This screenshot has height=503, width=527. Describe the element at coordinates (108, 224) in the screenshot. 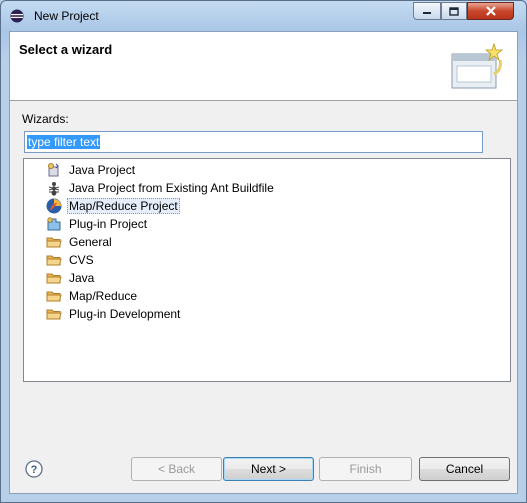

I see `tree-item-label: Plug-in Project` at that location.